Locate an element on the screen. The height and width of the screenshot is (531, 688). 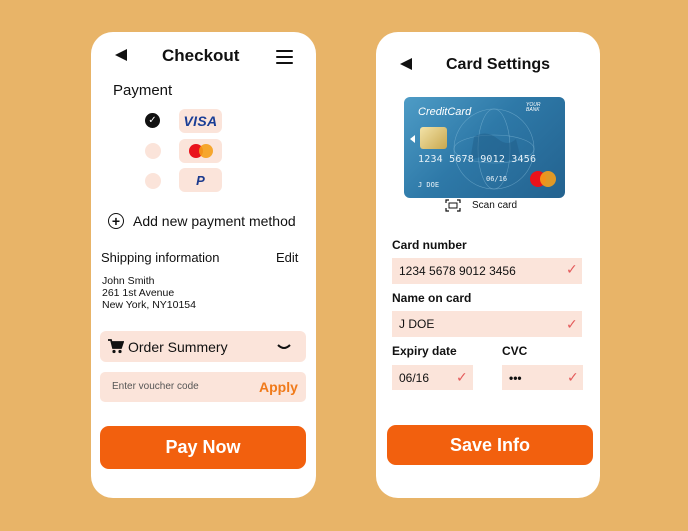
card-number-field: 1234 5678 9012 3456 is located at coordinates (487, 271).